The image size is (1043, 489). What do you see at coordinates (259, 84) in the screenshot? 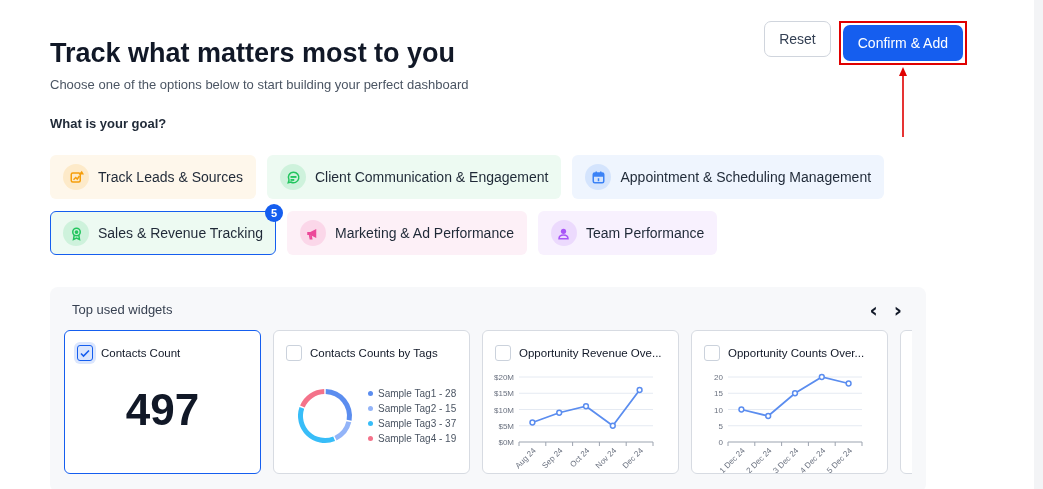
I see `page-subtitle: Choose one of the options below to start building your perfect dashboard` at bounding box center [259, 84].